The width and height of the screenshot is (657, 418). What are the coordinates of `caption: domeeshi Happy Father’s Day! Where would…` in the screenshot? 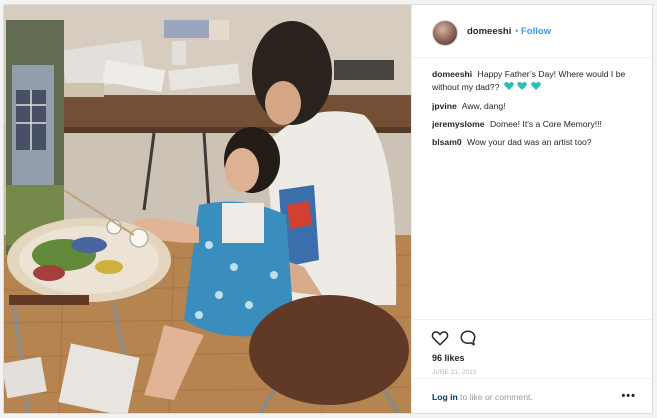 It's located at (534, 81).